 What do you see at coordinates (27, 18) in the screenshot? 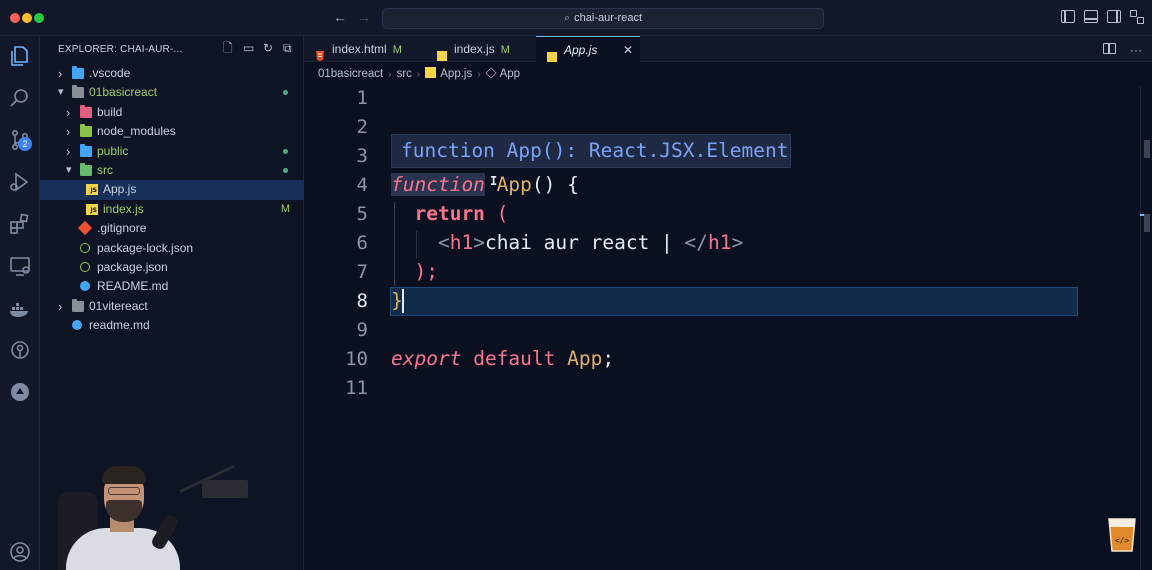
I see `minimize-window-button` at bounding box center [27, 18].